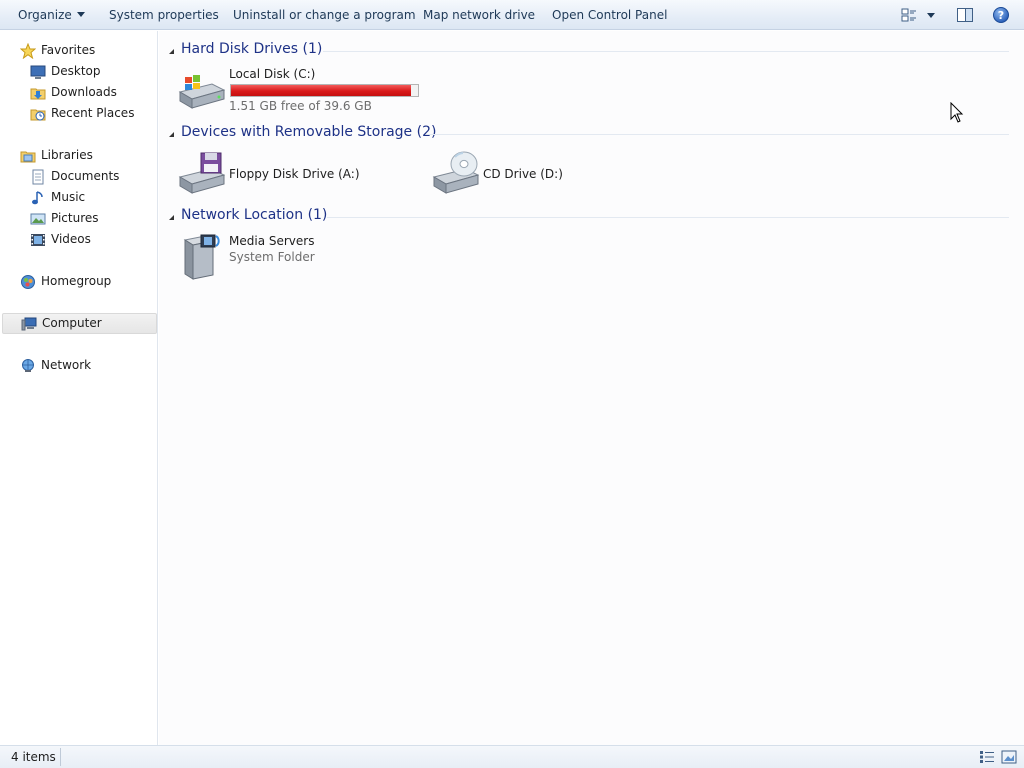 The image size is (1024, 768). What do you see at coordinates (29, 324) in the screenshot?
I see `computer-icon` at bounding box center [29, 324].